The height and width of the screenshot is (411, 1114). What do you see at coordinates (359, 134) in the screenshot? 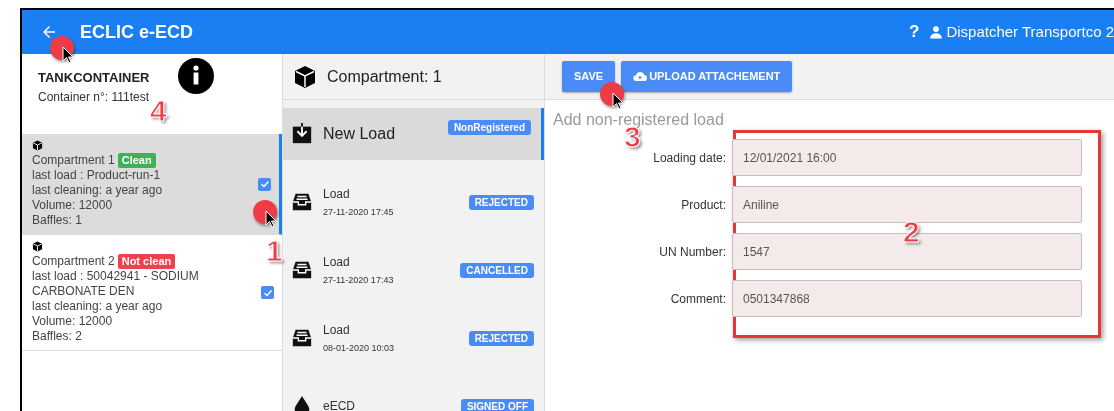
I see `load-title: New Load` at bounding box center [359, 134].